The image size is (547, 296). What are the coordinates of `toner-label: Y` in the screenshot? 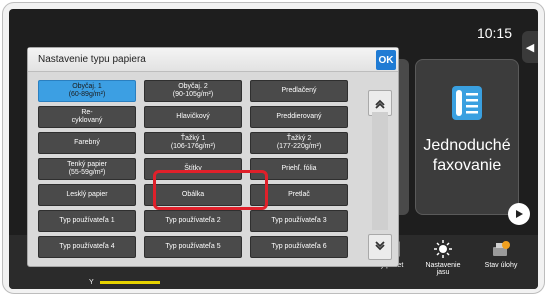 It's located at (91, 282).